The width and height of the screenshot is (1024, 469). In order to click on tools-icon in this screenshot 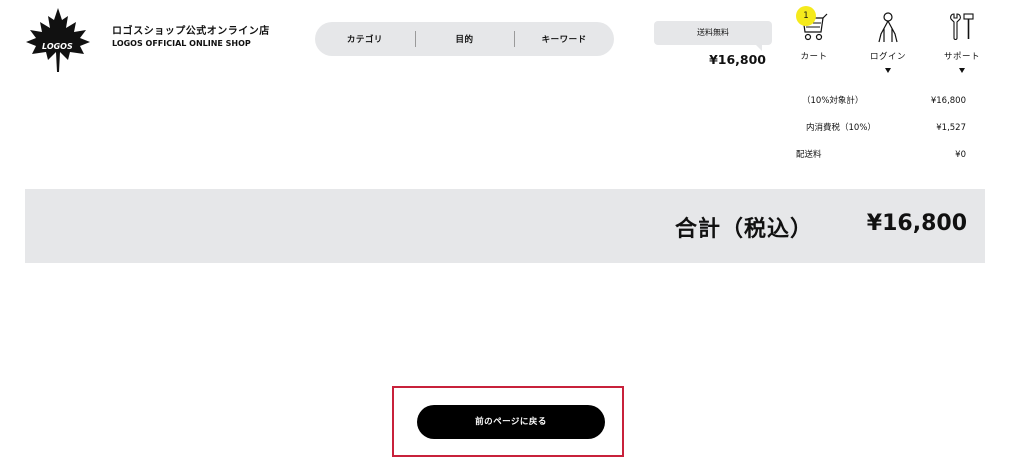, I will do `click(962, 27)`.